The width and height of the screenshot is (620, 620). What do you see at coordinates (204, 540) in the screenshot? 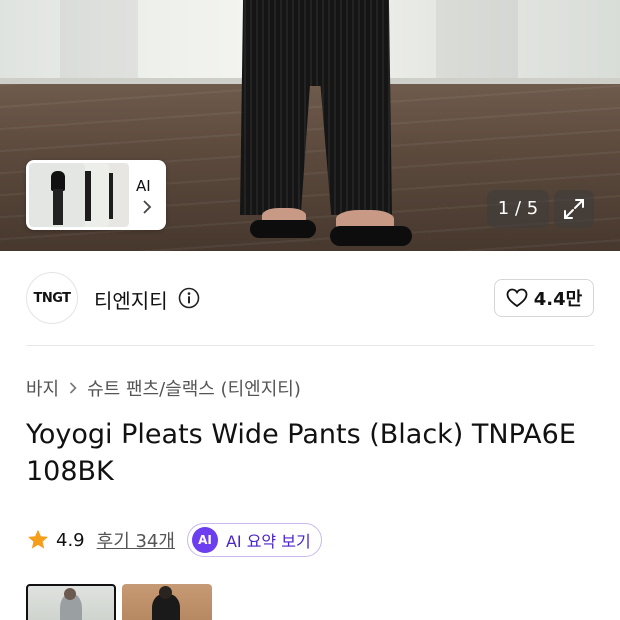
I see `ai-badge-icon: AI` at bounding box center [204, 540].